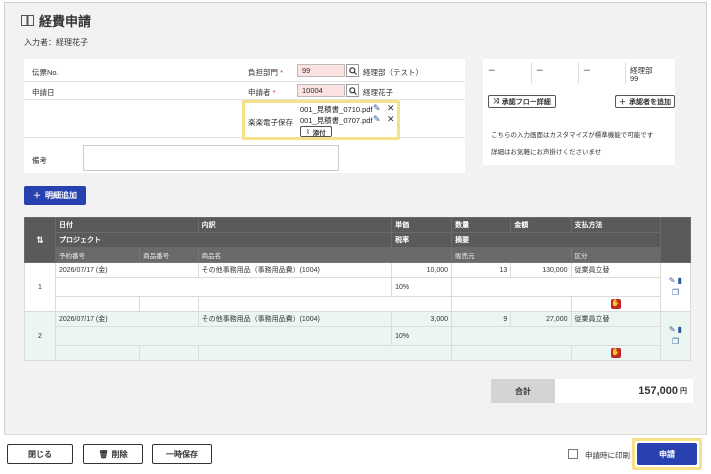 The width and height of the screenshot is (711, 474). I want to click on ebook-label: 楽楽電子保存, so click(270, 122).